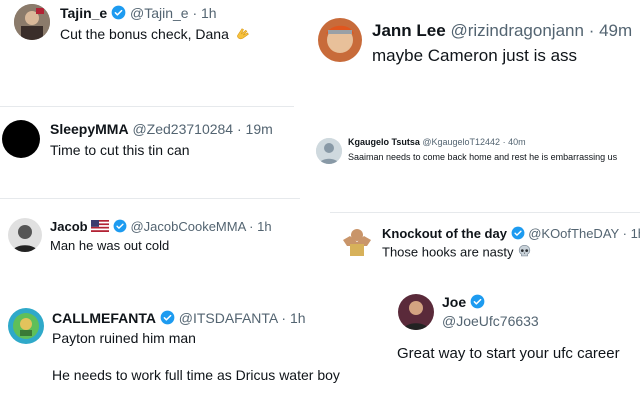 This screenshot has height=400, width=640. I want to click on handle: @Tajin_e, so click(159, 13).